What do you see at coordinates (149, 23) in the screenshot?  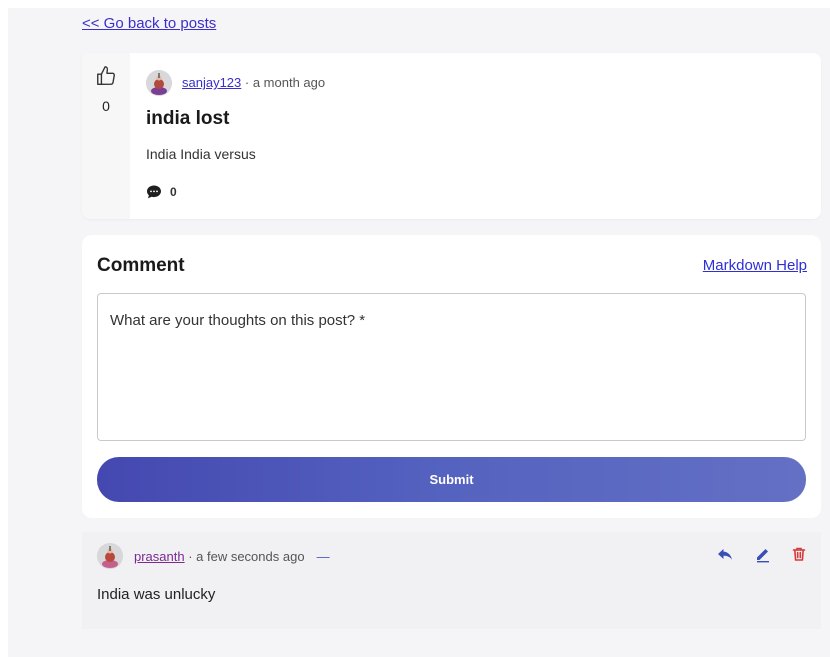 I see `back-to-posts-link: << Go back to posts` at bounding box center [149, 23].